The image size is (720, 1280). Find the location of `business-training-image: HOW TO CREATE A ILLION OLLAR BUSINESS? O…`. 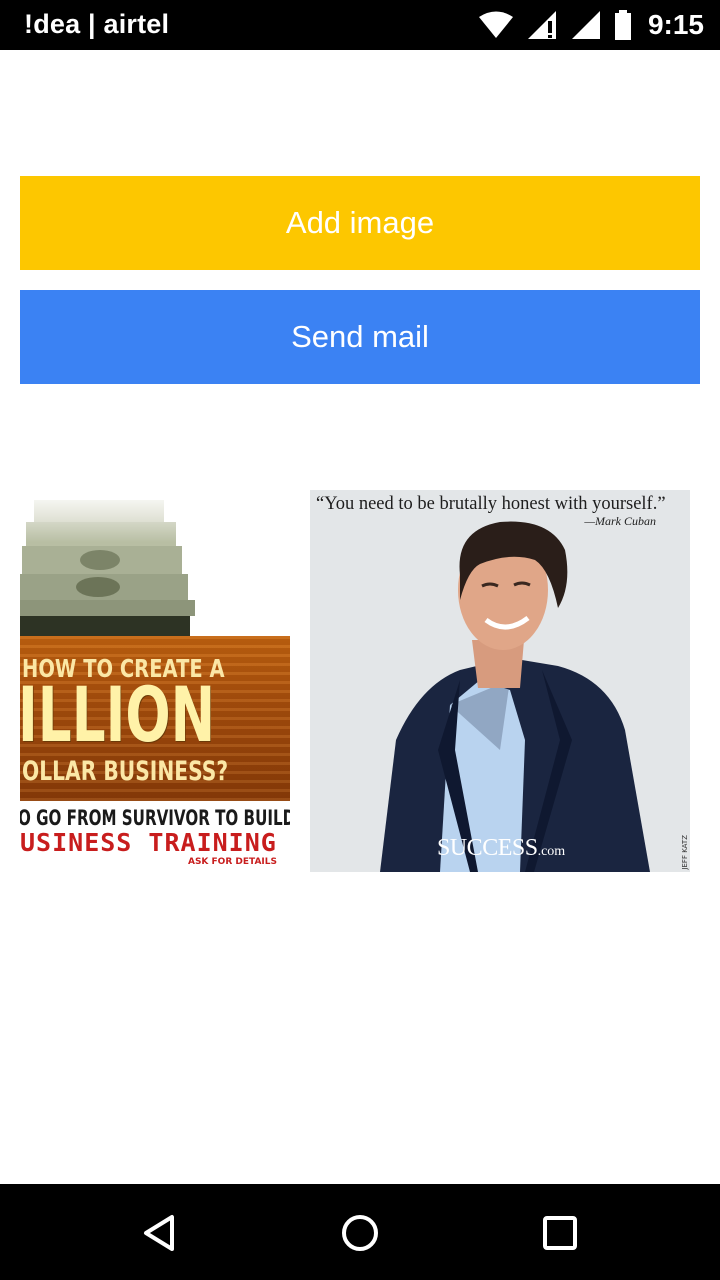

business-training-image: HOW TO CREATE A ILLION OLLAR BUSINESS? O… is located at coordinates (155, 681).